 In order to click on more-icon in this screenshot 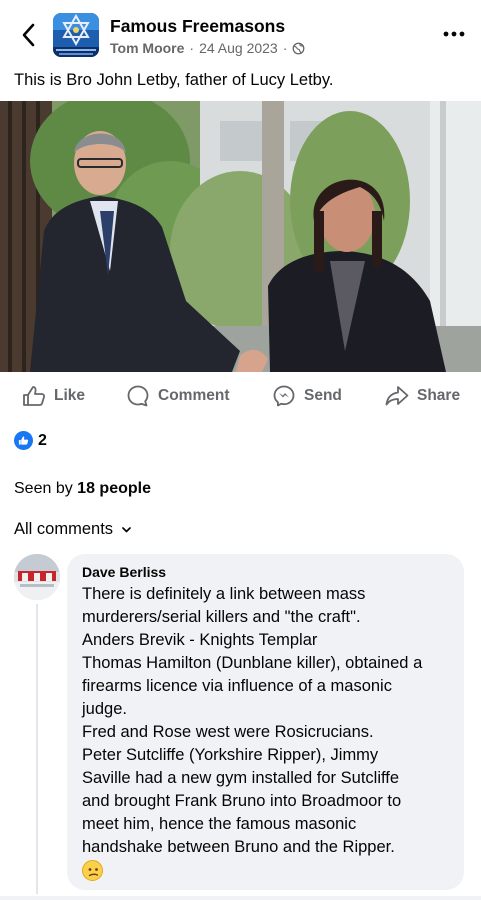, I will do `click(454, 34)`.